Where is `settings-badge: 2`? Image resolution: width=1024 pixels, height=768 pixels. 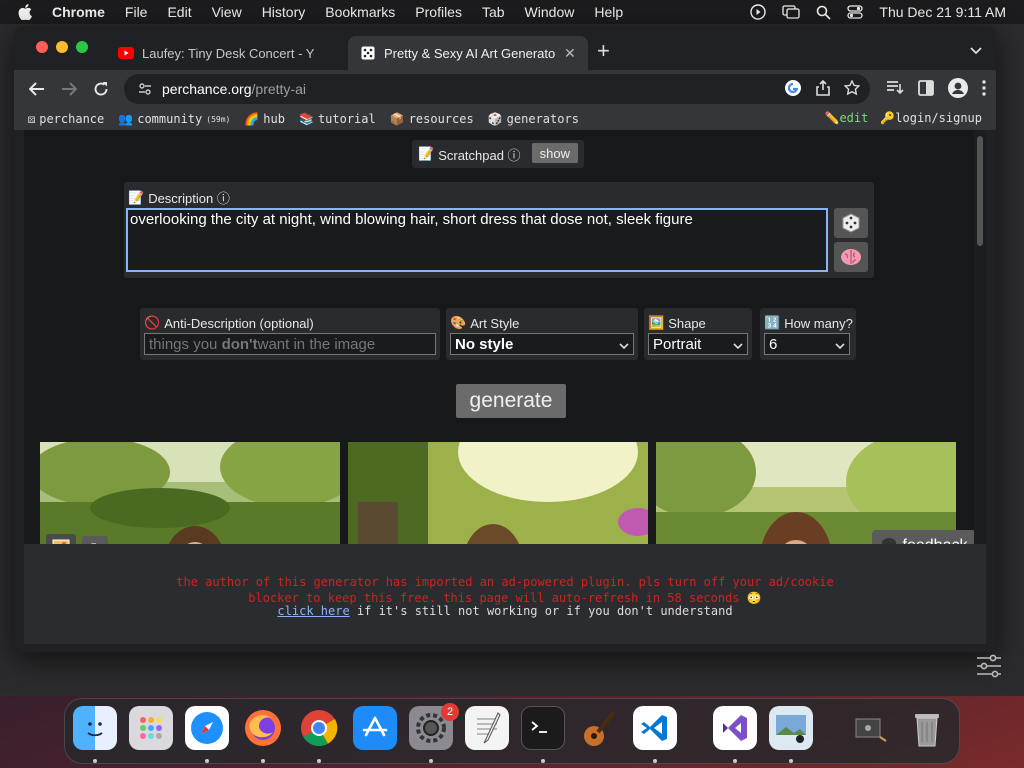
settings-badge: 2 is located at coordinates (450, 712).